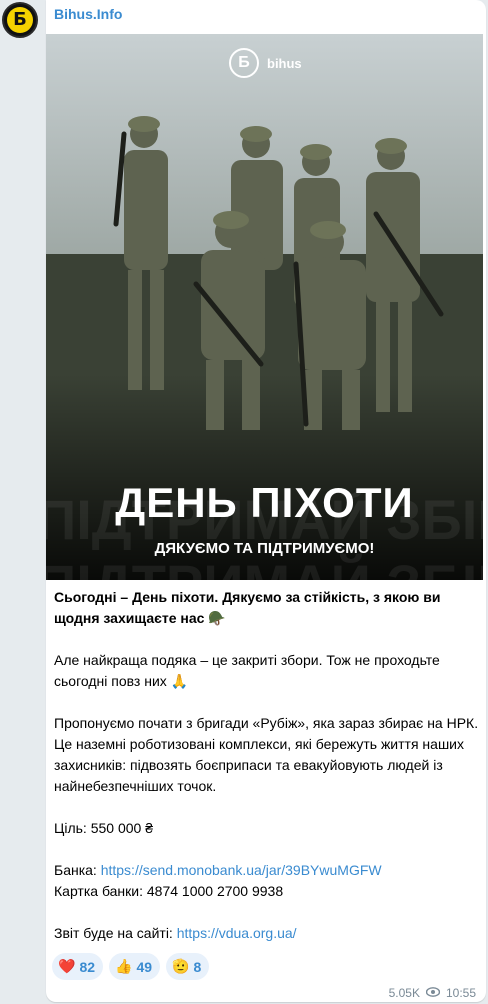 The height and width of the screenshot is (1004, 488). Describe the element at coordinates (144, 966) in the screenshot. I see `reaction-count: 49` at that location.